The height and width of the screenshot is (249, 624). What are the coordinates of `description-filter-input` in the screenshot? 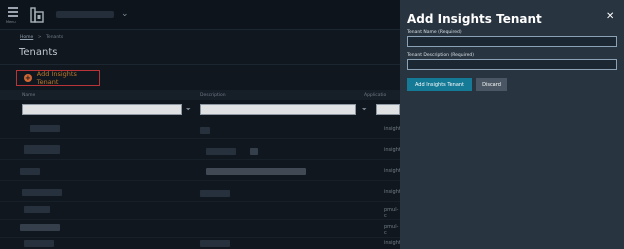 It's located at (278, 109).